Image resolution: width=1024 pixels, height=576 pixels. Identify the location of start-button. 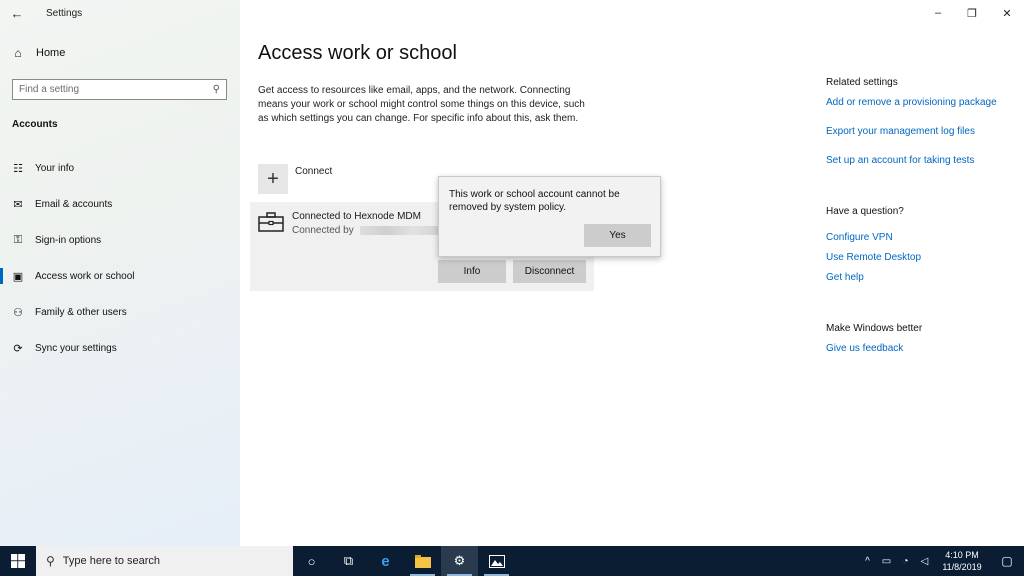
(18, 561).